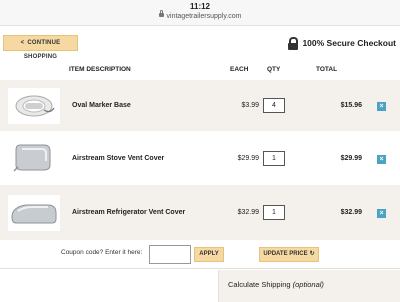 The width and height of the screenshot is (400, 302). What do you see at coordinates (101, 105) in the screenshot?
I see `product-name: Oval Marker Base` at bounding box center [101, 105].